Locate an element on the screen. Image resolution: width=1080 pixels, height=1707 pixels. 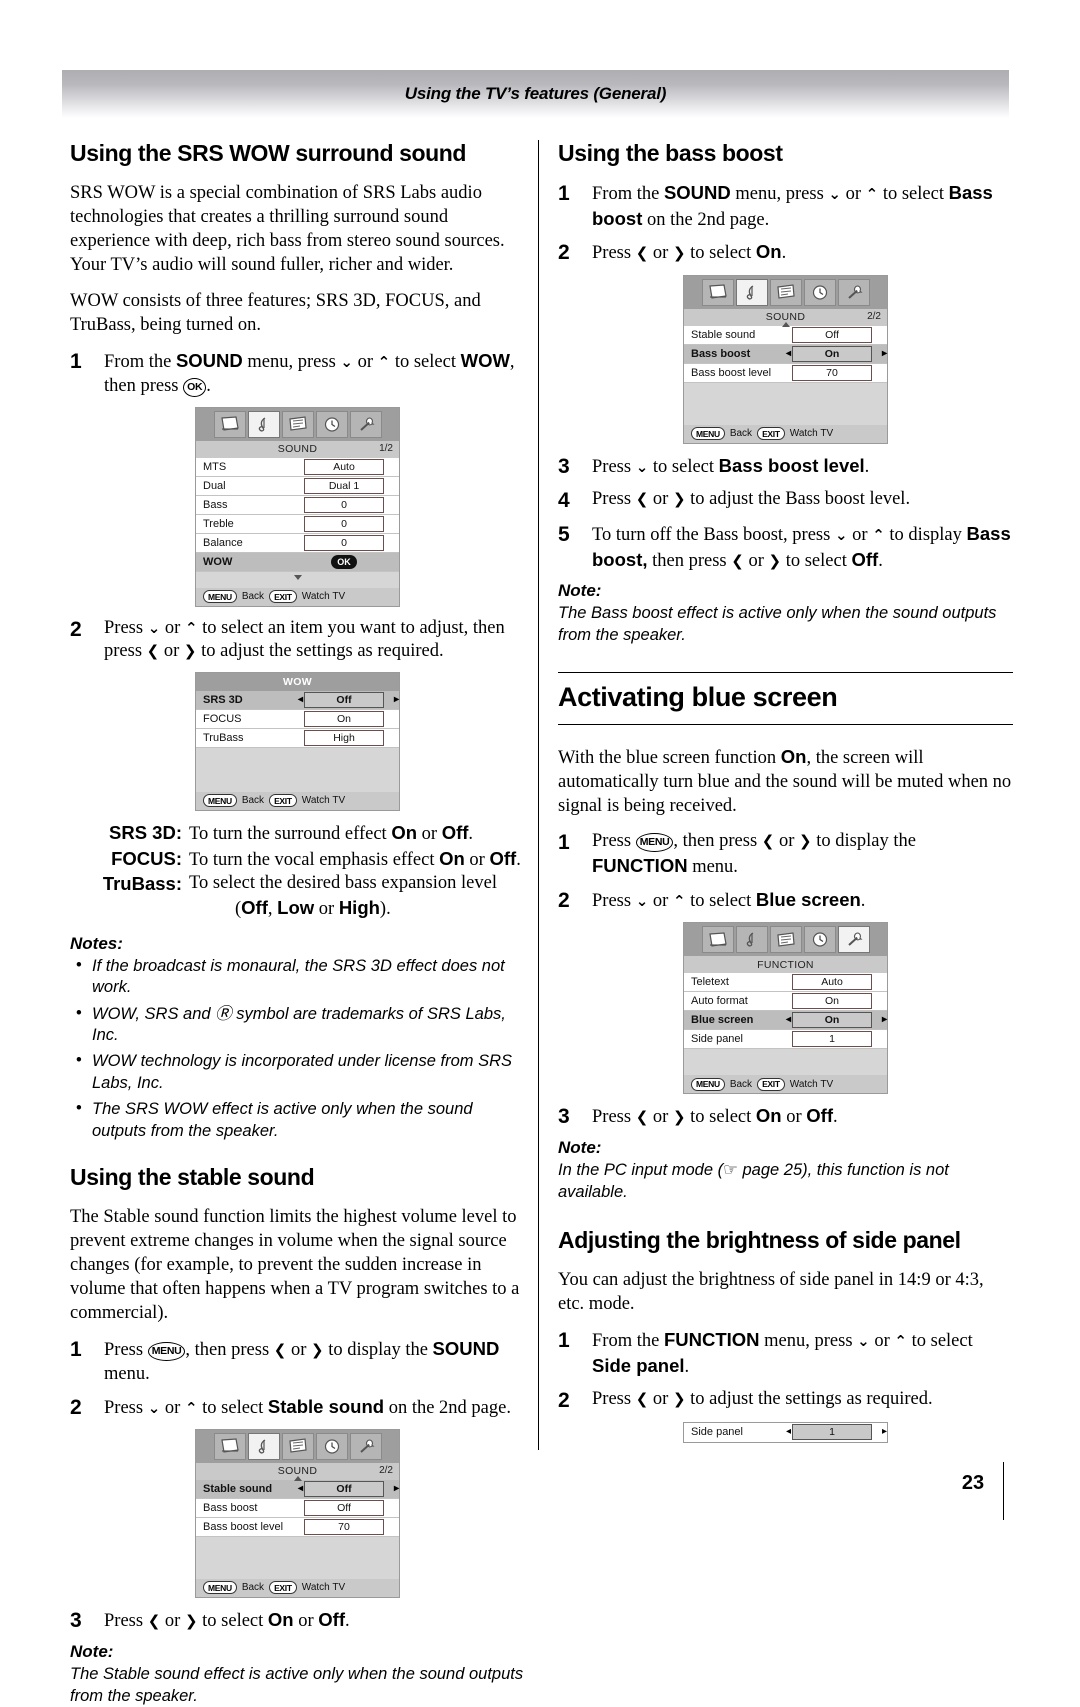
osd-row: Stable sound ◂ Off ▸ is located at coordinates (297, 1489).